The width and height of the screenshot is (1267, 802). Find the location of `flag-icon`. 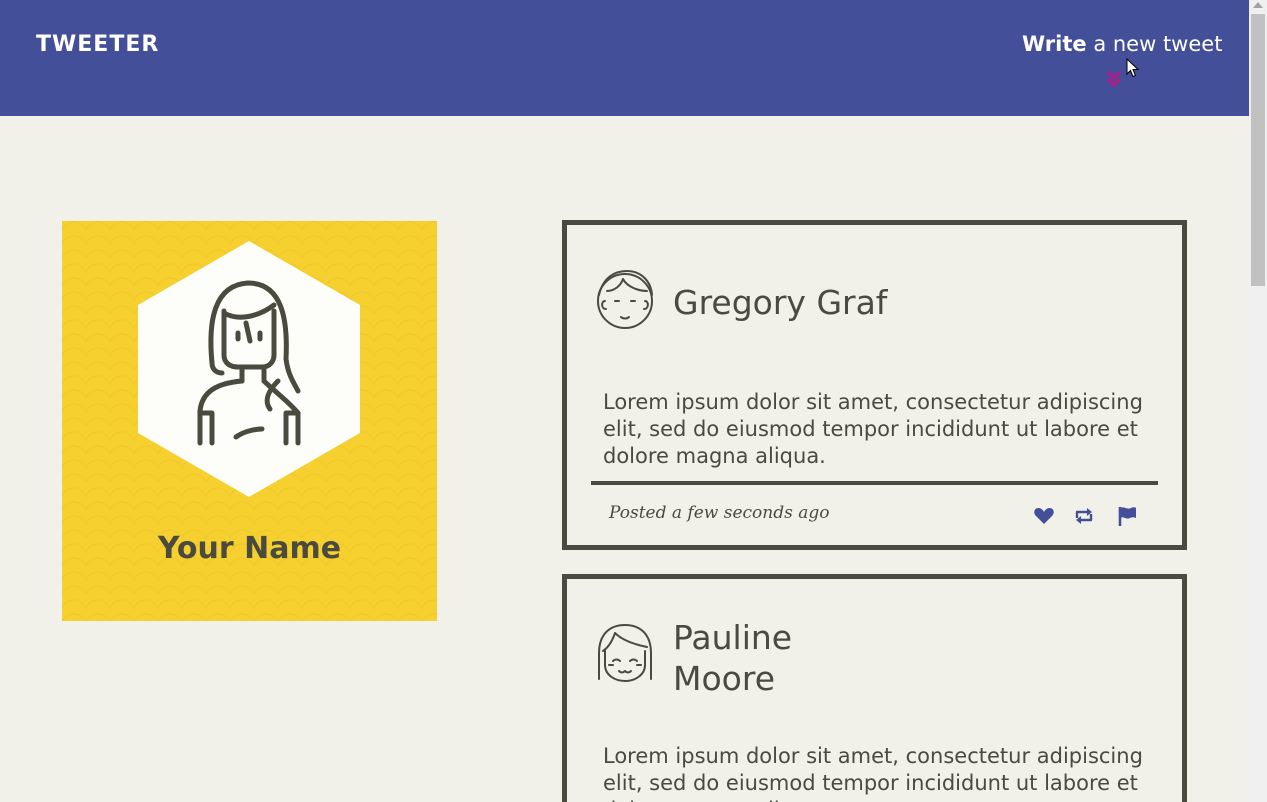

flag-icon is located at coordinates (1127, 516).